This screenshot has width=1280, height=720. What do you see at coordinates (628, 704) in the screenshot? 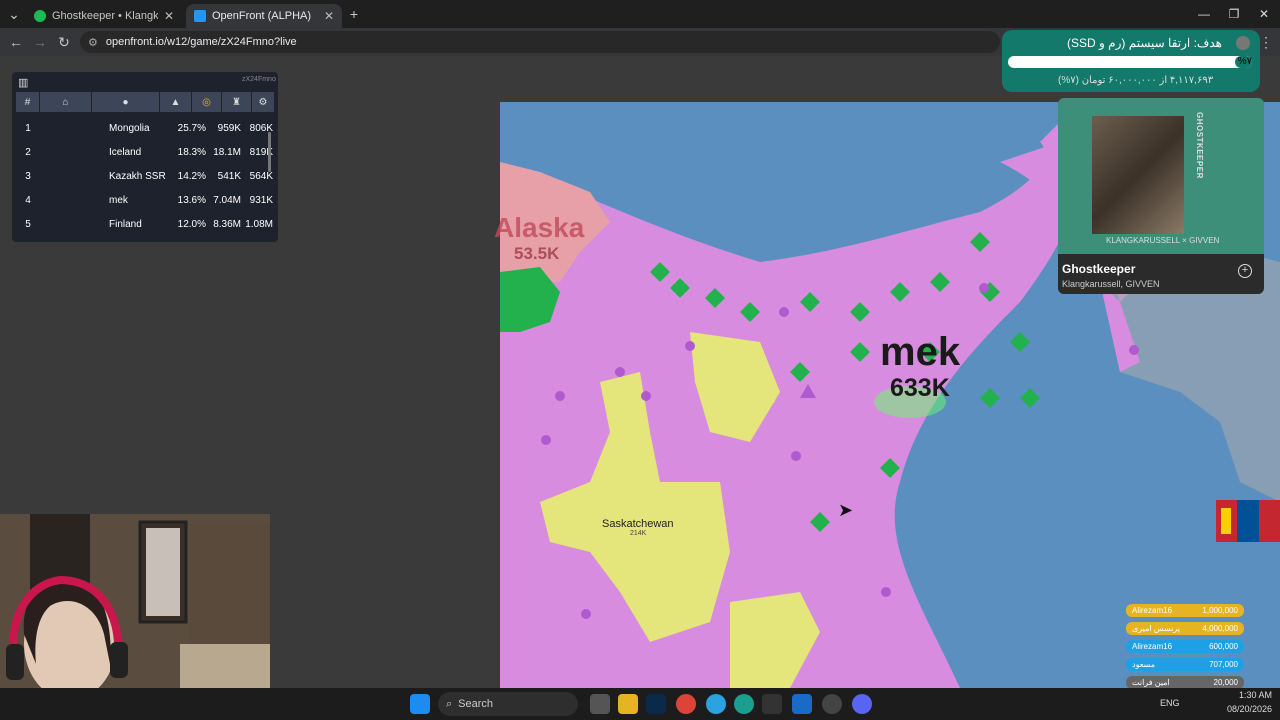
I see `file-explorer-icon` at bounding box center [628, 704].